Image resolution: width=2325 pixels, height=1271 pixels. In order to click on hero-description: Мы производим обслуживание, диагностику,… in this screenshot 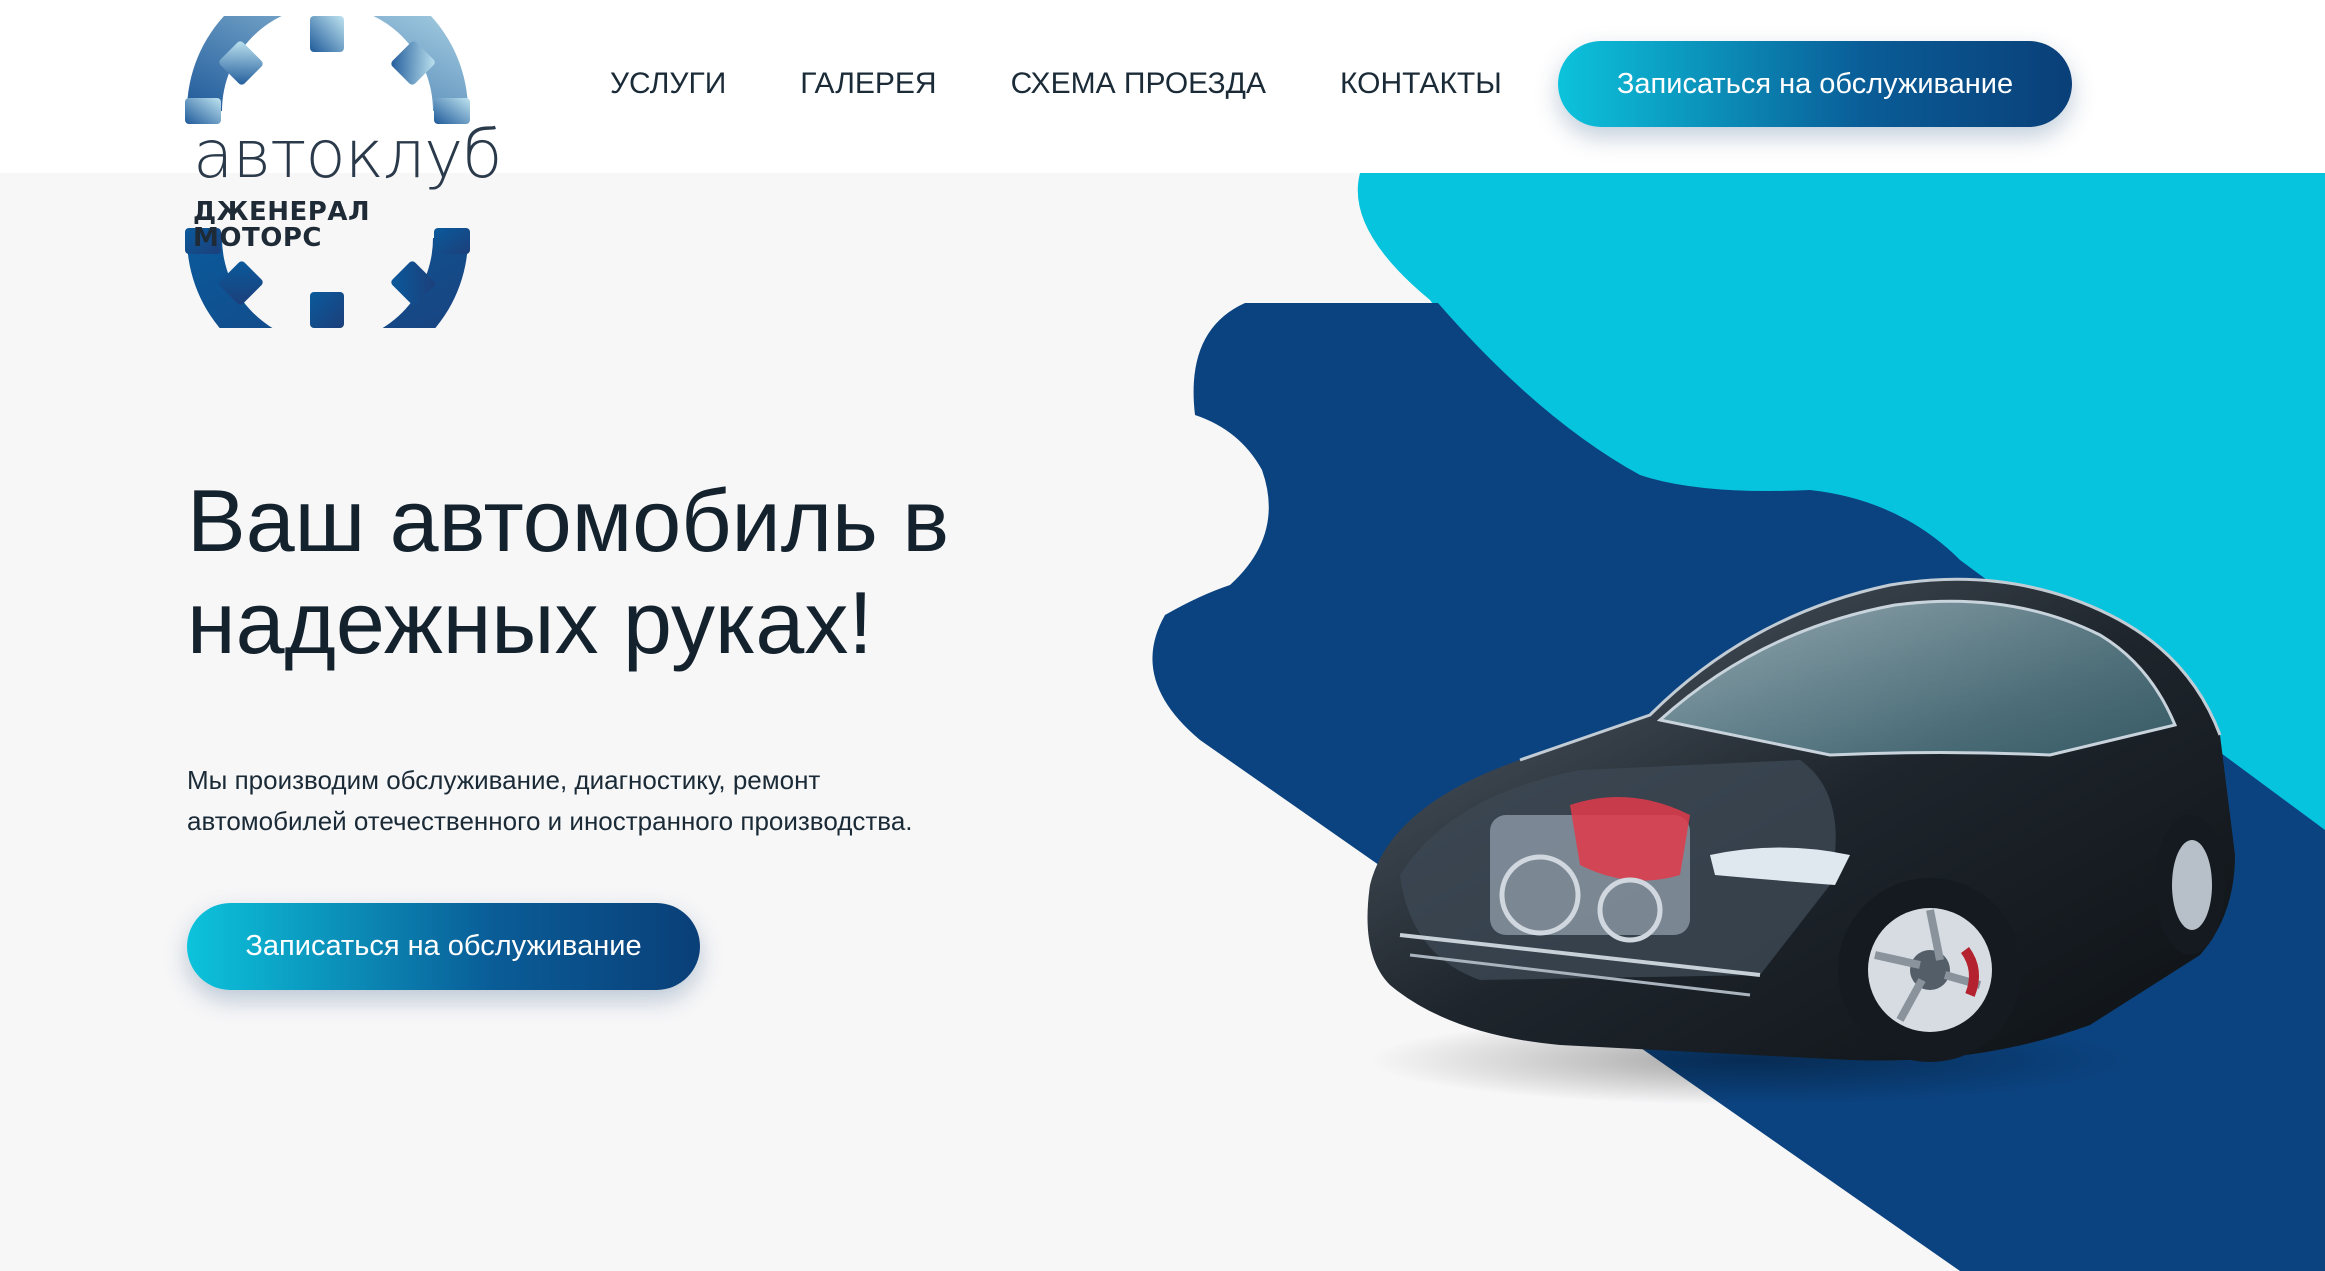, I will do `click(587, 801)`.